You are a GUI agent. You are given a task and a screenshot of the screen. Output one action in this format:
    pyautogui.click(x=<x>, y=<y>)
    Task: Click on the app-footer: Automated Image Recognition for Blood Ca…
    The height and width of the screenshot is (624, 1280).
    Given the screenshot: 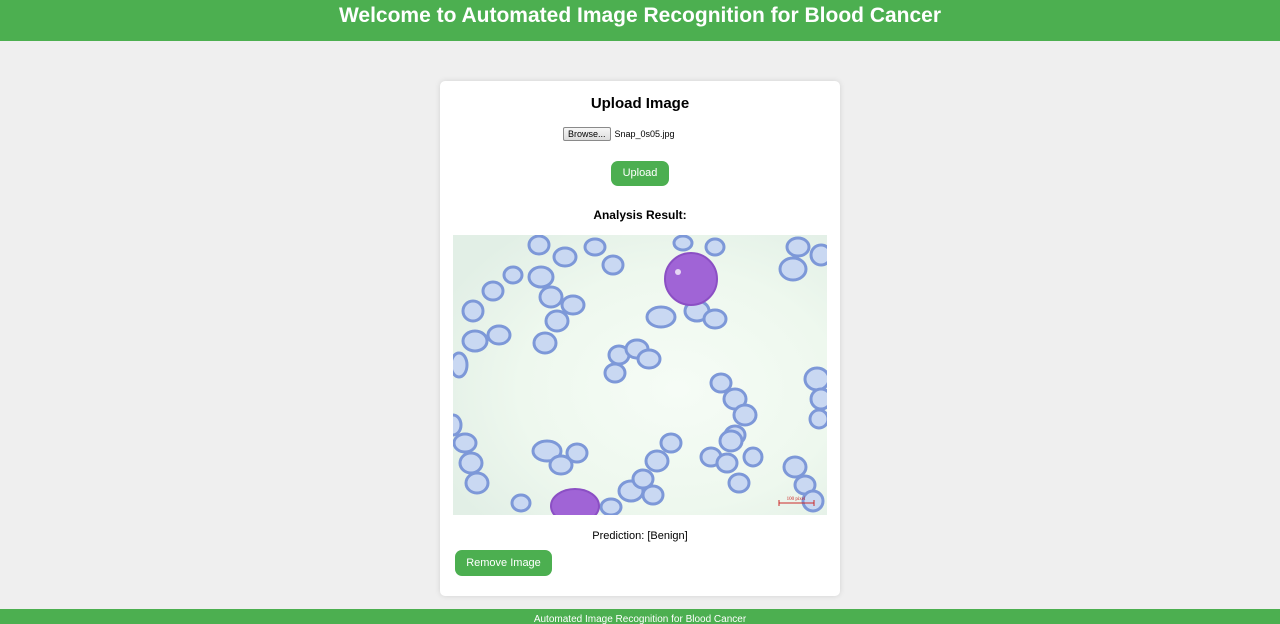 What is the action you would take?
    pyautogui.click(x=640, y=616)
    